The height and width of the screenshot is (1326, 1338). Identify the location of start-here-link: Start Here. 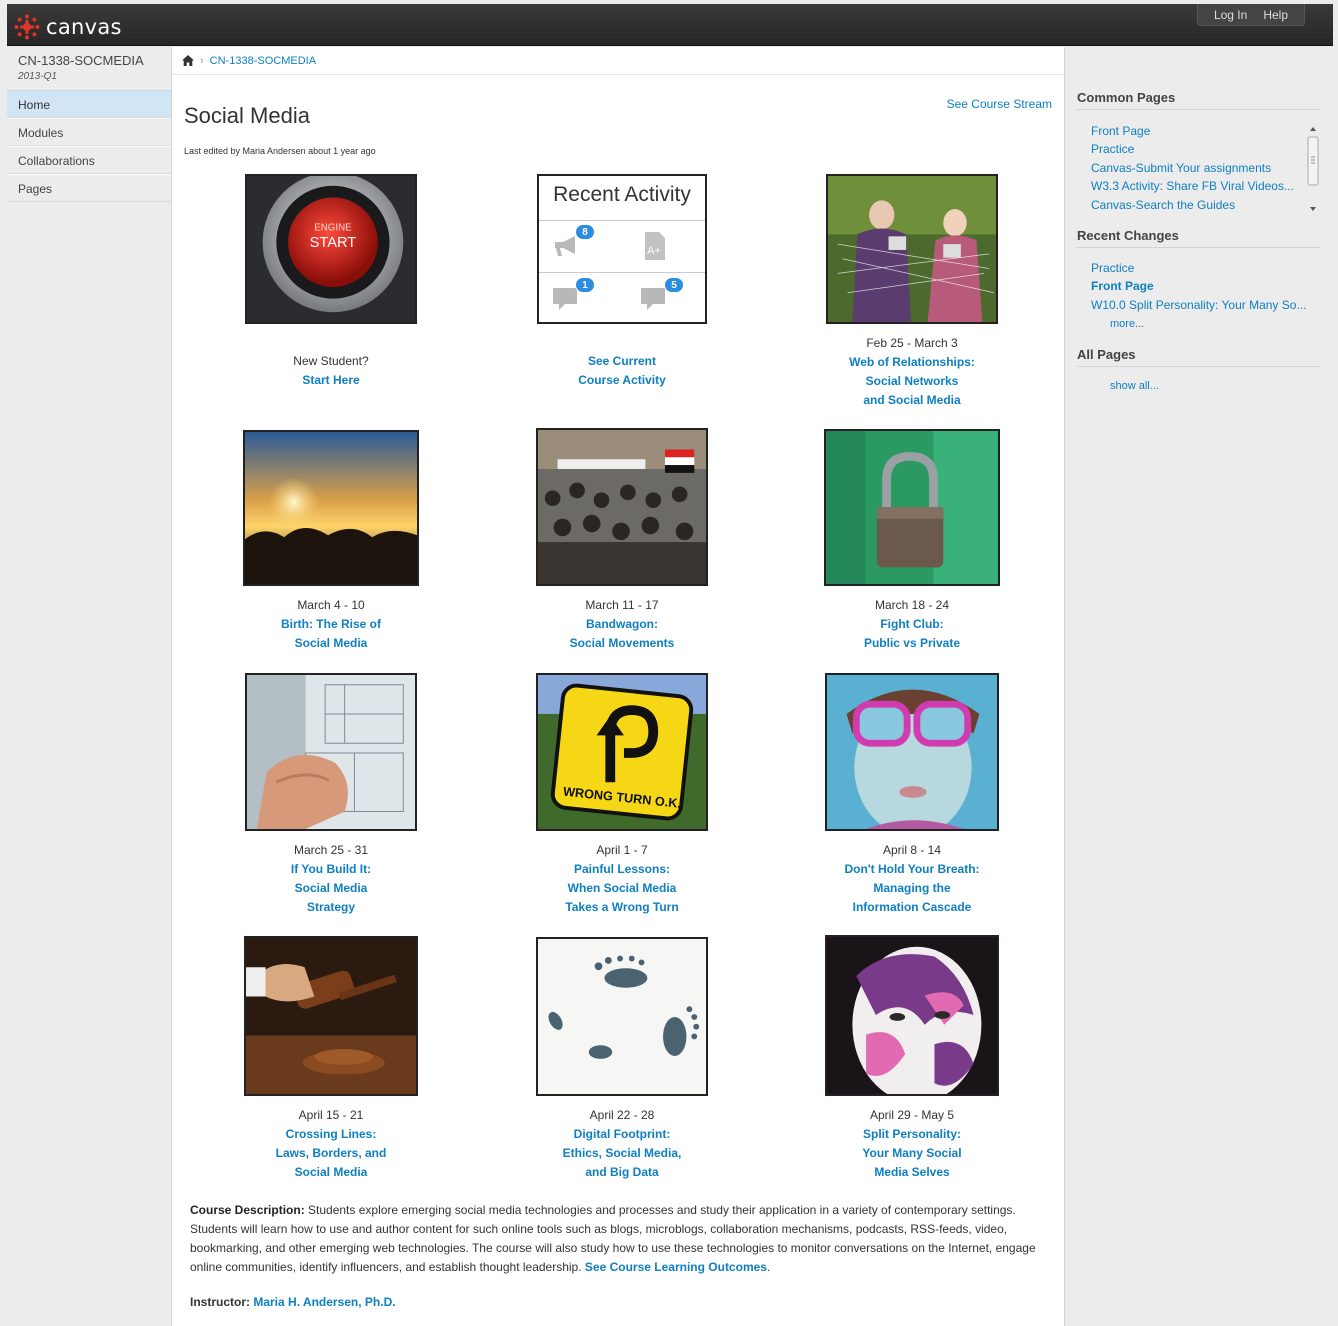
(330, 380).